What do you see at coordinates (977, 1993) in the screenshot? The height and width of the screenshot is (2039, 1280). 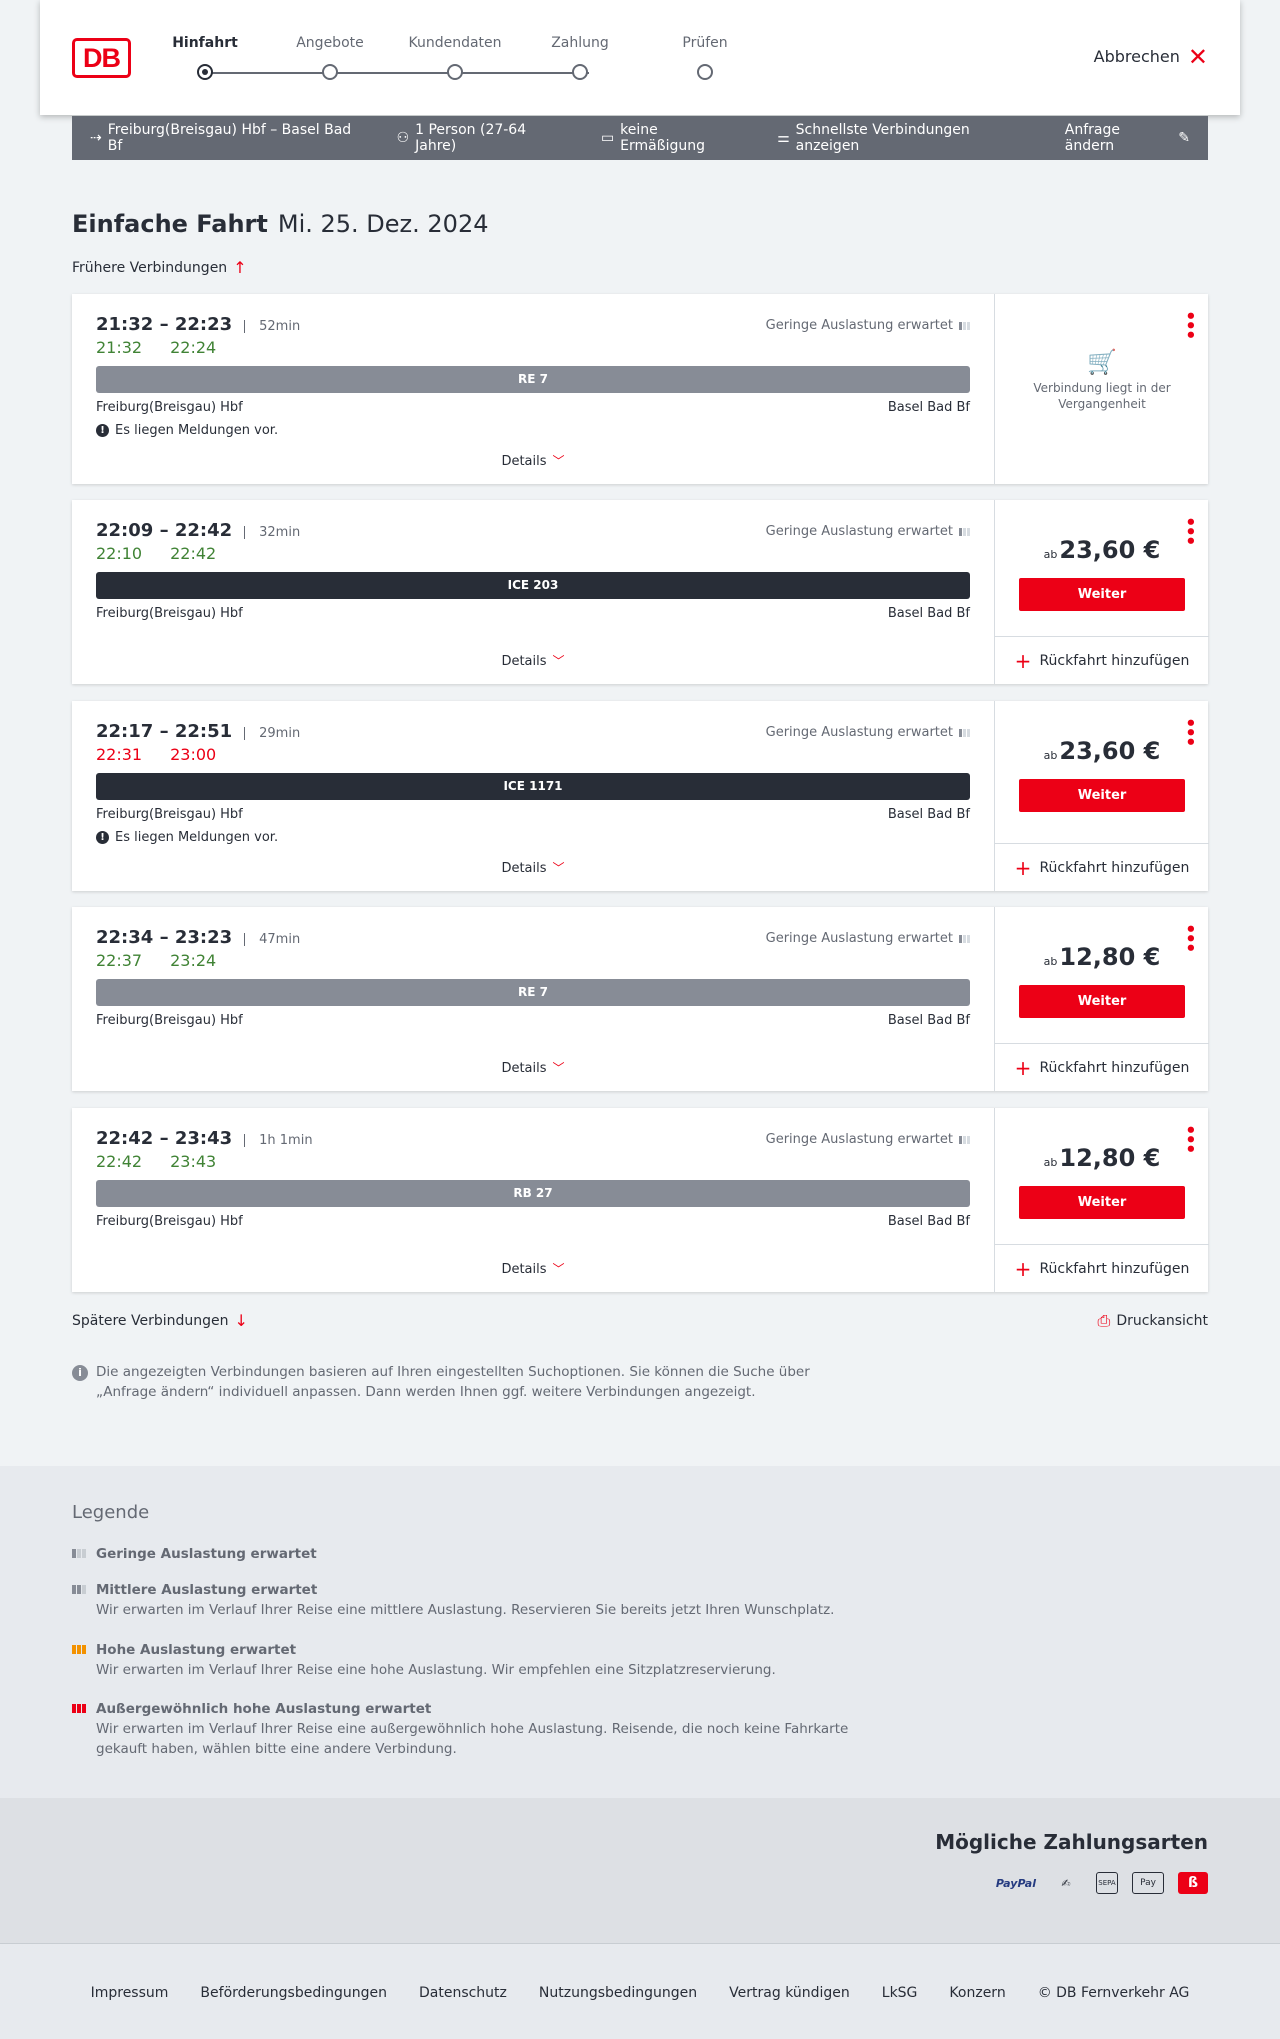 I see `footer-link-konzern: Konzern` at bounding box center [977, 1993].